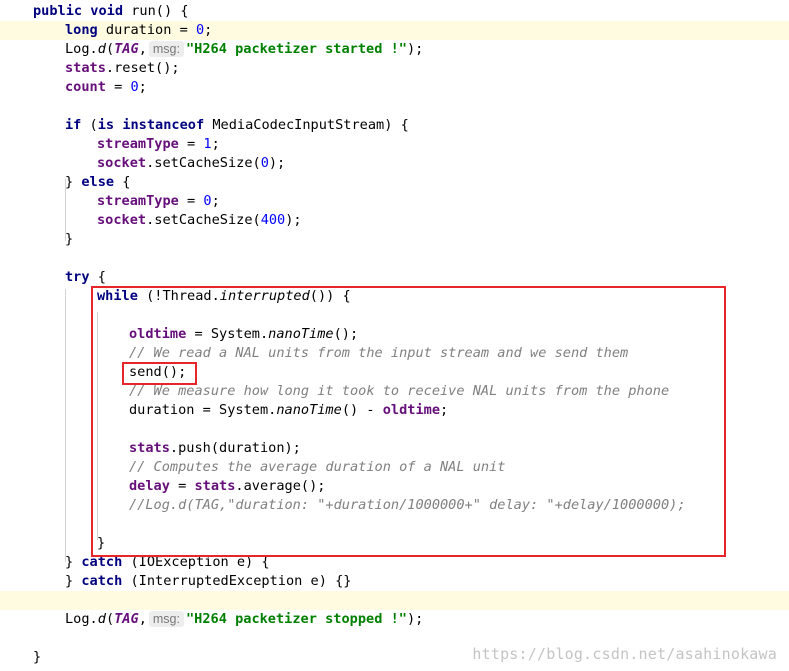  What do you see at coordinates (394, 163) in the screenshot?
I see `code-line: socket.setCacheSize(0);` at bounding box center [394, 163].